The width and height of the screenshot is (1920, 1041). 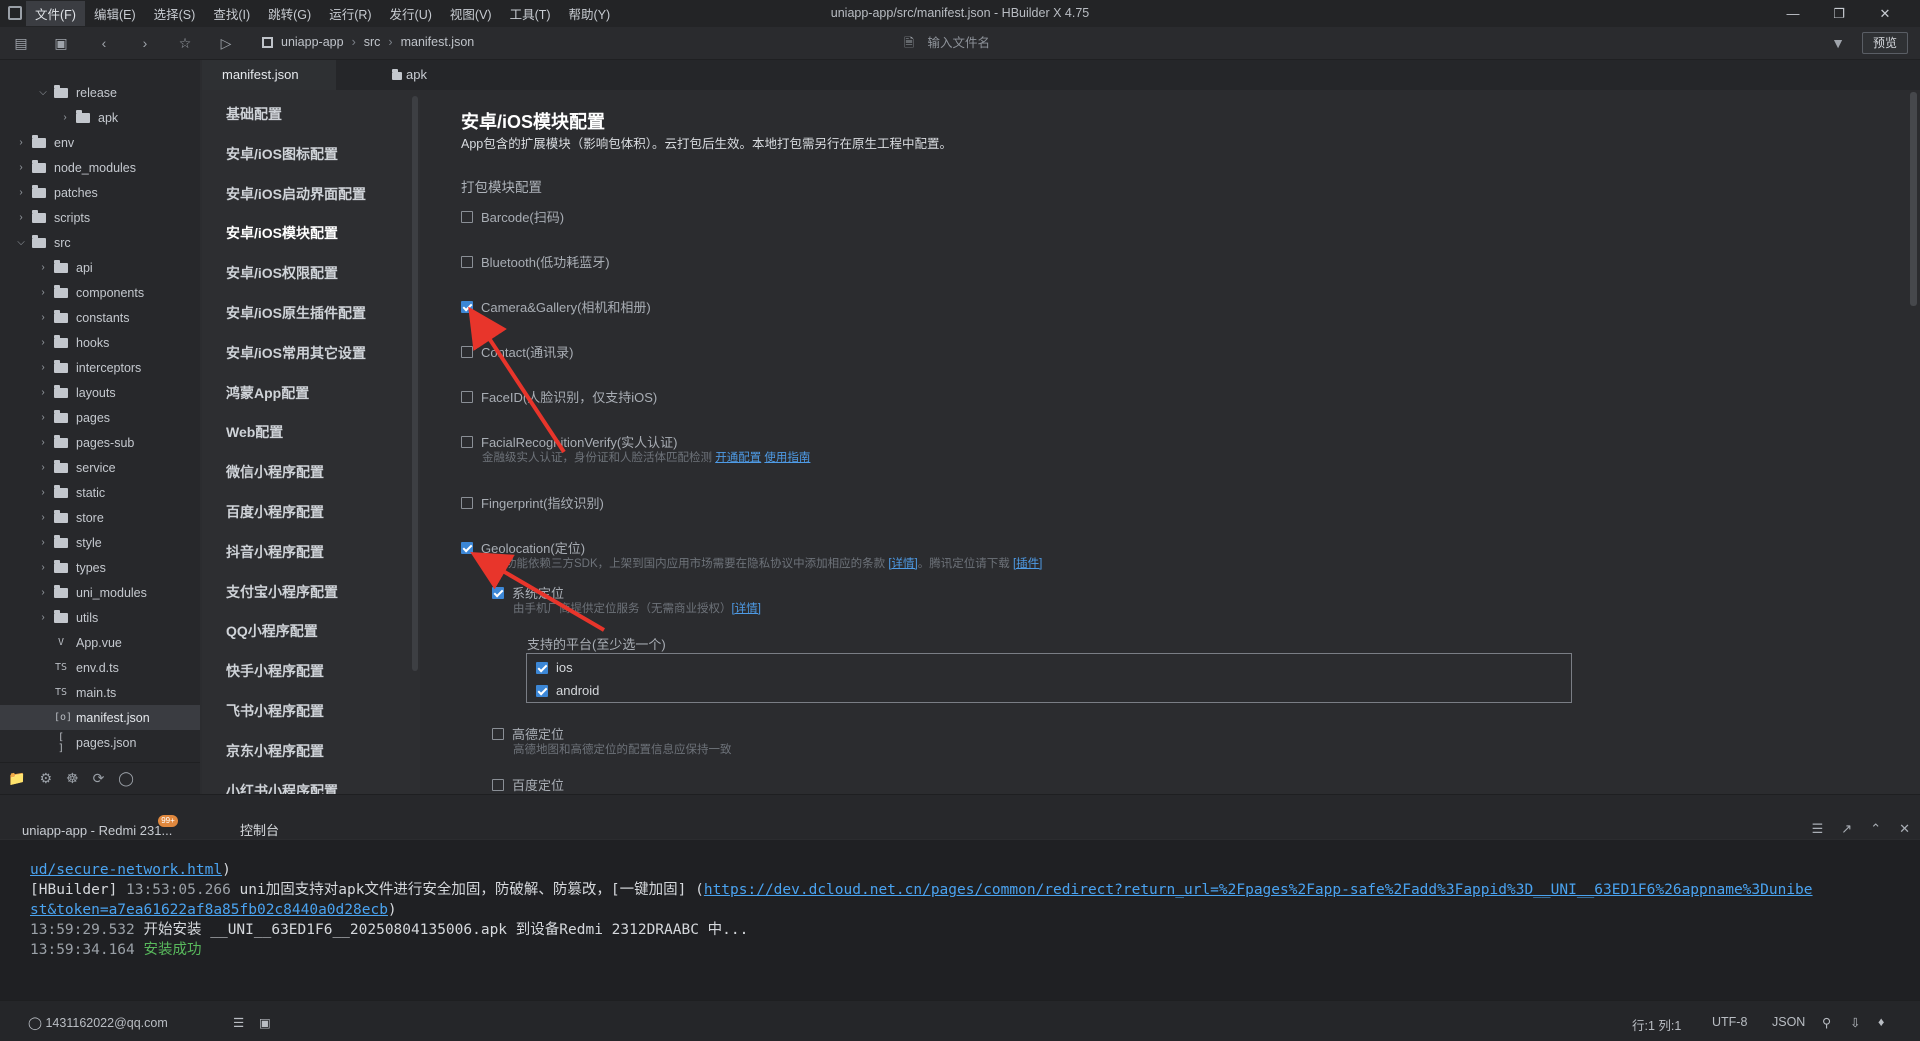 I want to click on tree-folder-item: › service, so click(x=100, y=467).